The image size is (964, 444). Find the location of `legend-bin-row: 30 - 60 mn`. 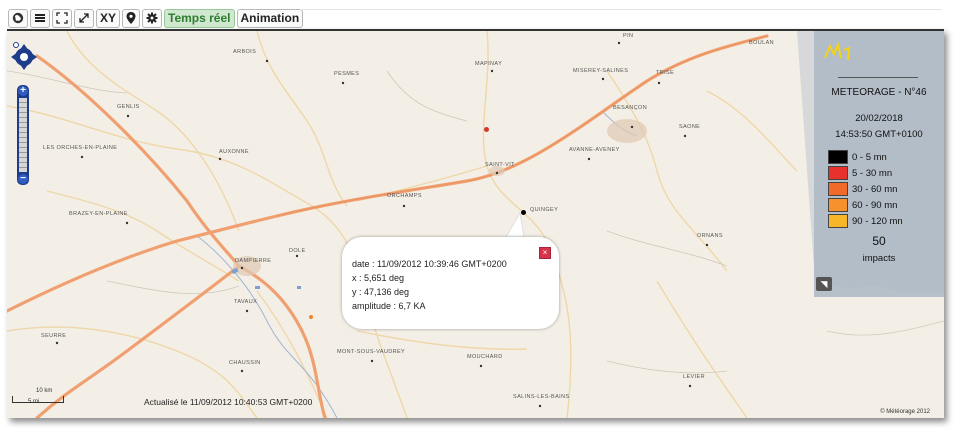

legend-bin-row: 30 - 60 mn is located at coordinates (865, 189).